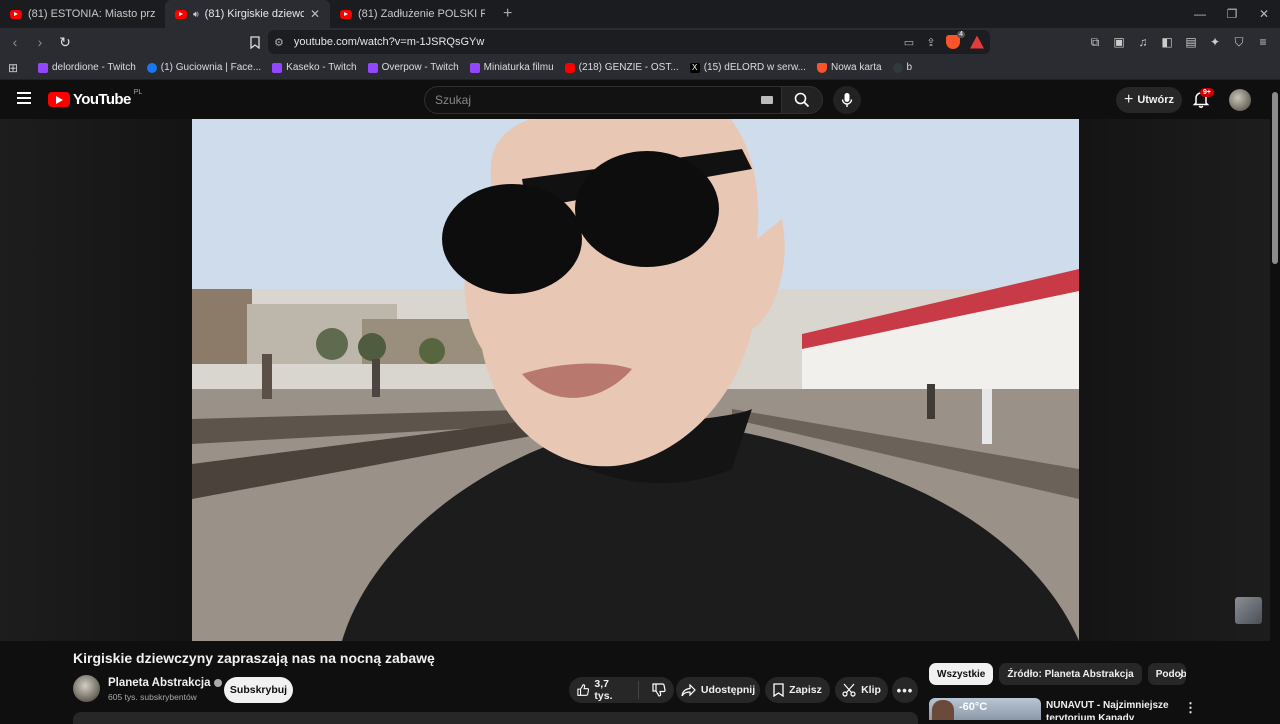 This screenshot has width=1280, height=724. What do you see at coordinates (1155, 100) in the screenshot?
I see `create-label: Utwórz` at bounding box center [1155, 100].